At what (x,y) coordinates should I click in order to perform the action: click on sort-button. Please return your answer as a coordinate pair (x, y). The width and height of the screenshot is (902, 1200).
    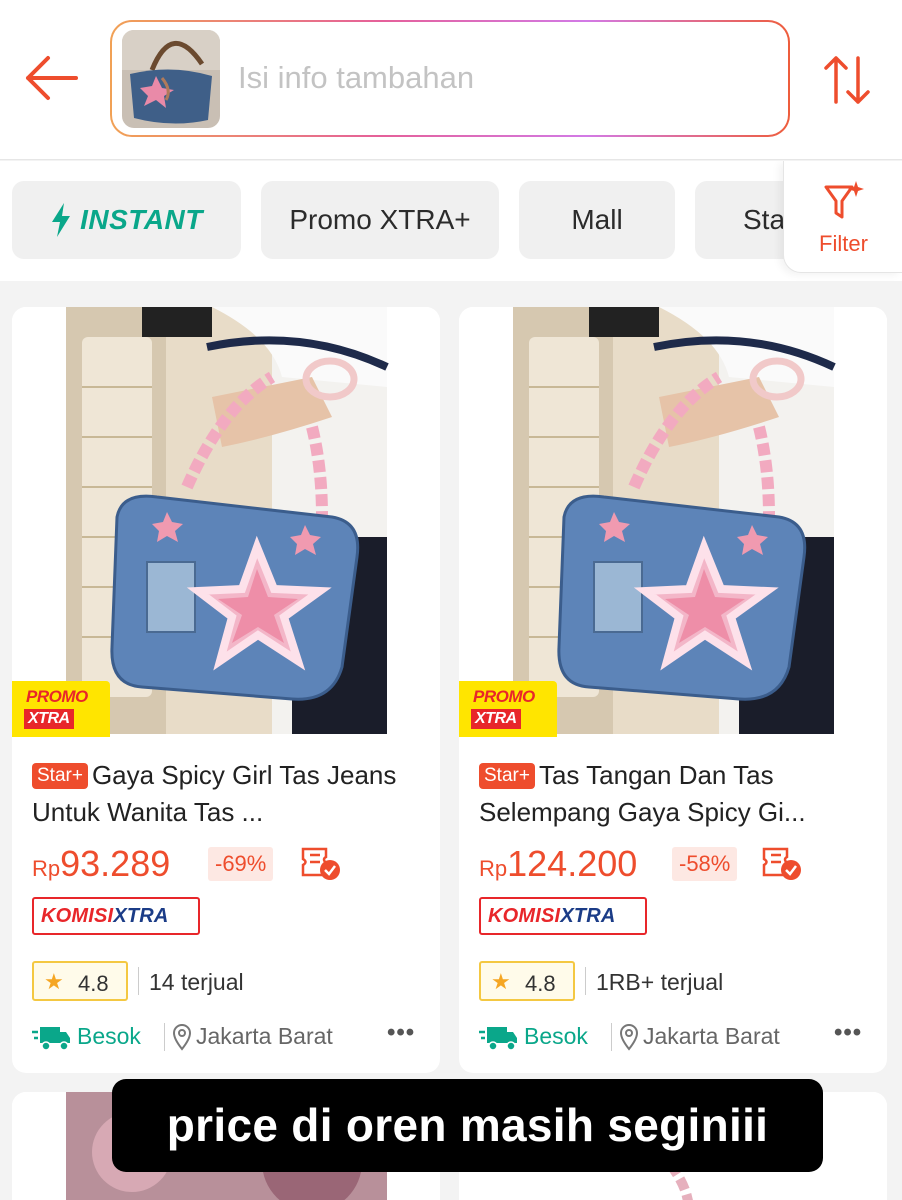
    Looking at the image, I should click on (848, 80).